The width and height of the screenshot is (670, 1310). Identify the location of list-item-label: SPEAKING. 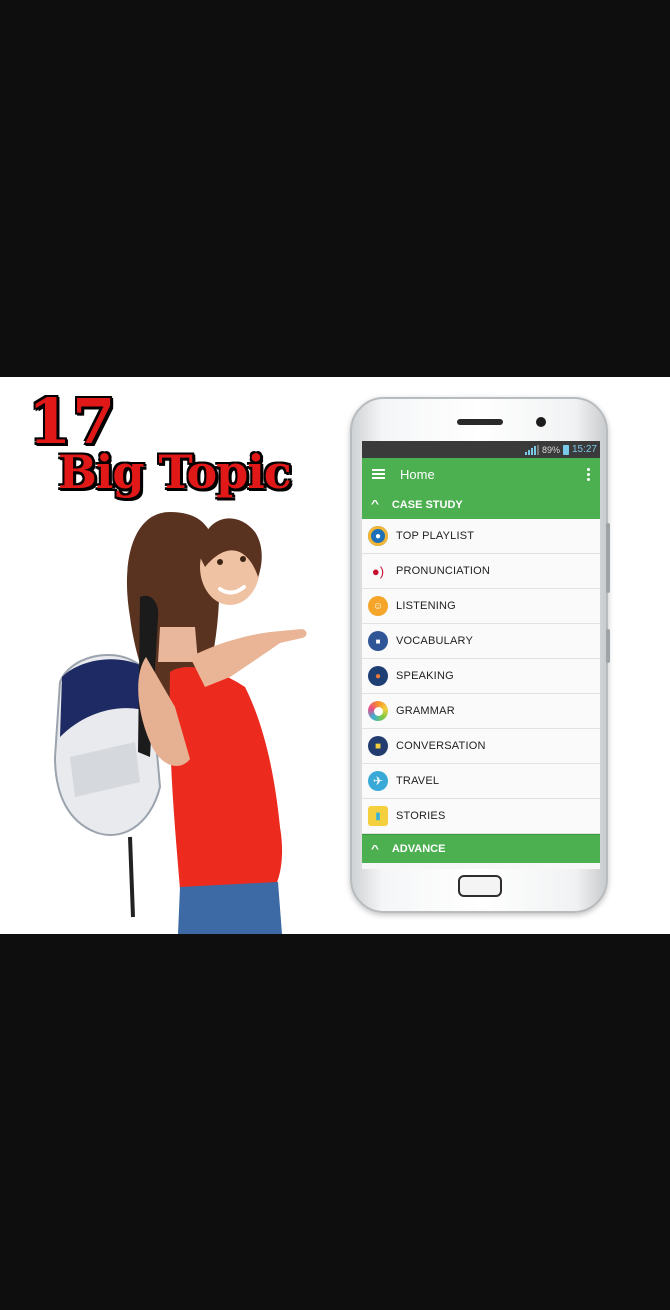
(425, 676).